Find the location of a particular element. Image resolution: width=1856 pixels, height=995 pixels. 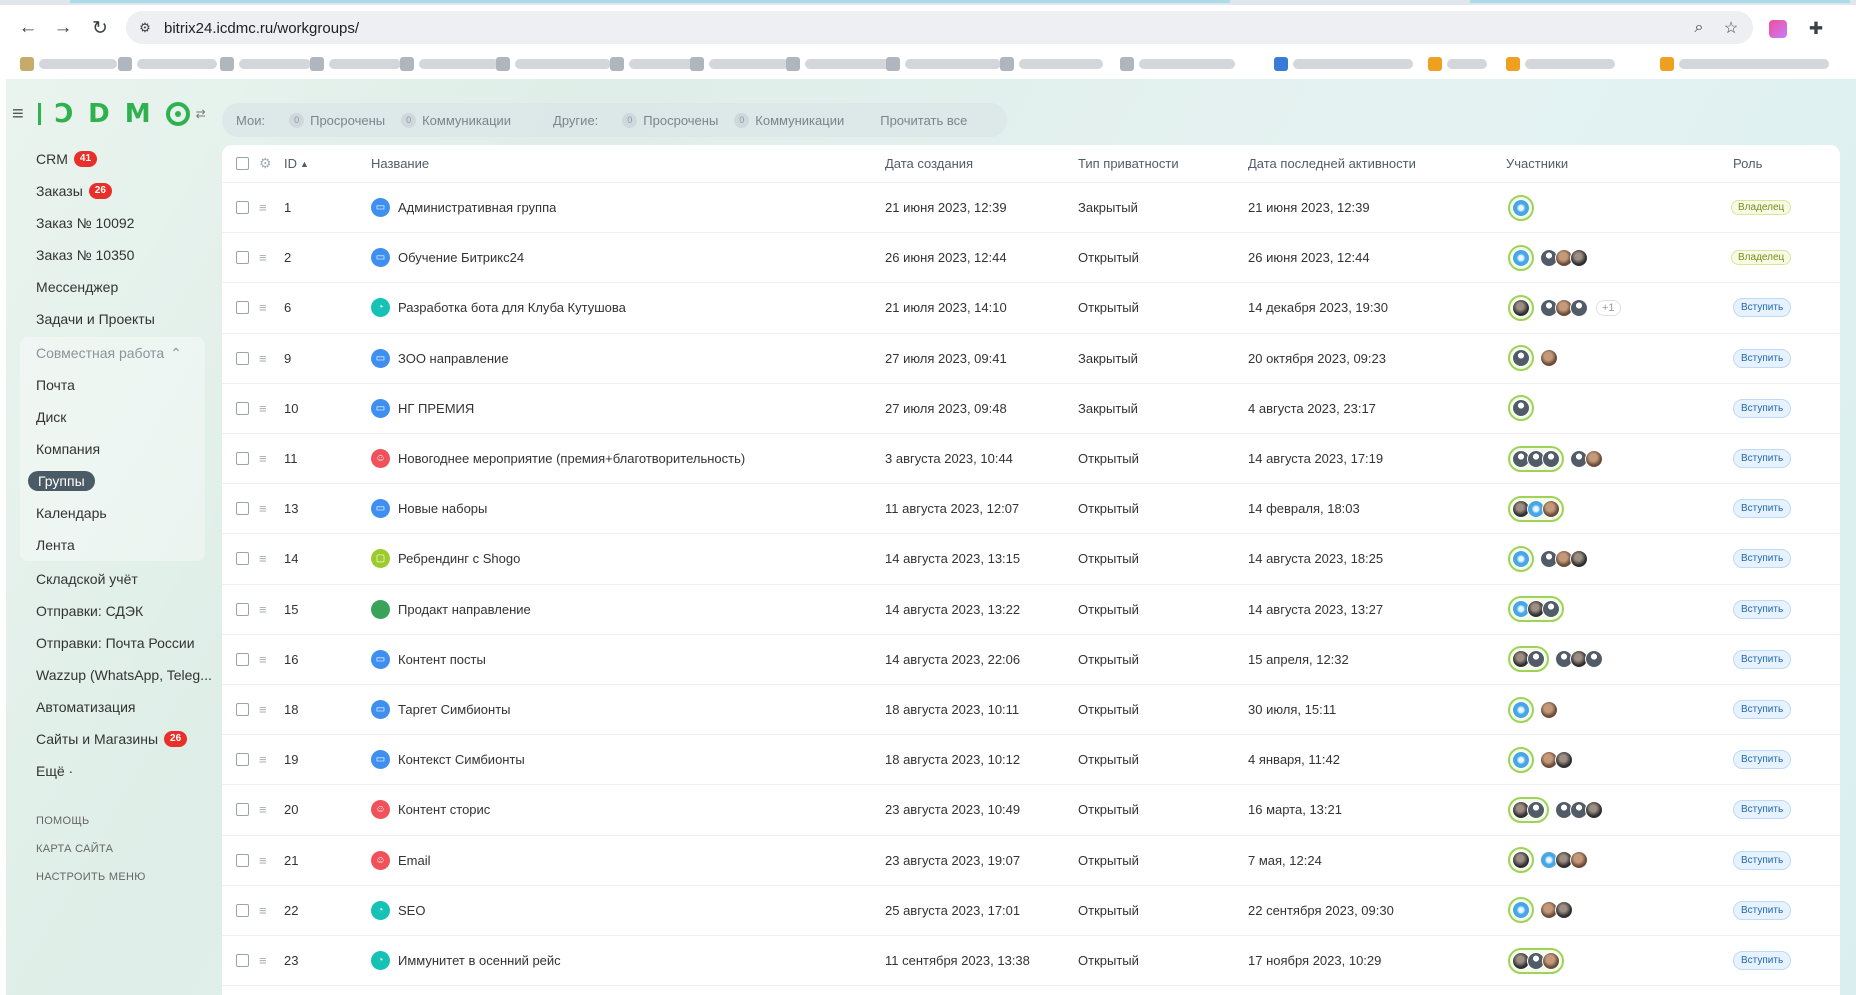

group-name-link: Ребрендинг с Shogo is located at coordinates (459, 558).